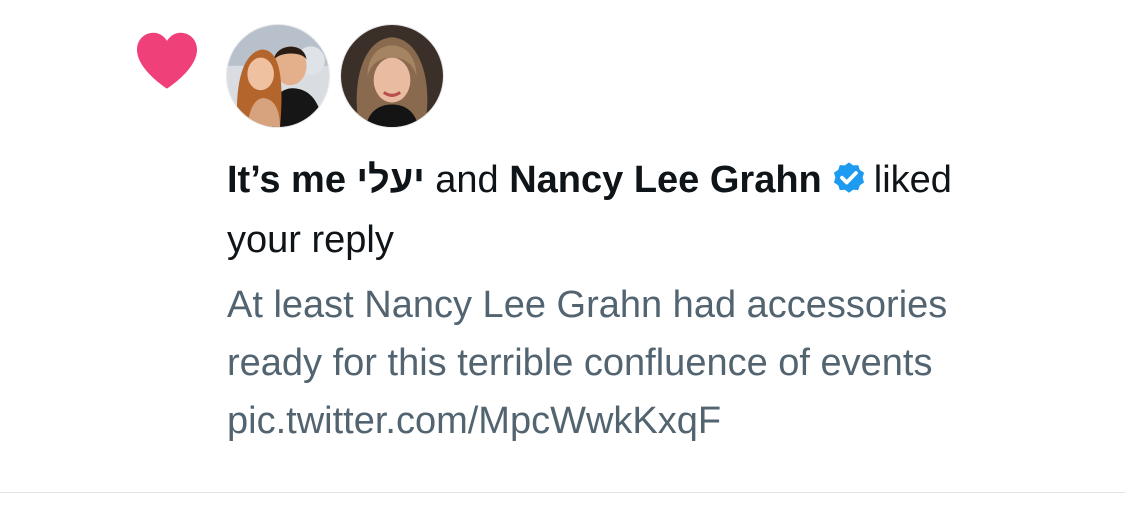 This screenshot has height=510, width=1125. Describe the element at coordinates (467, 180) in the screenshot. I see `connector-text: and` at that location.